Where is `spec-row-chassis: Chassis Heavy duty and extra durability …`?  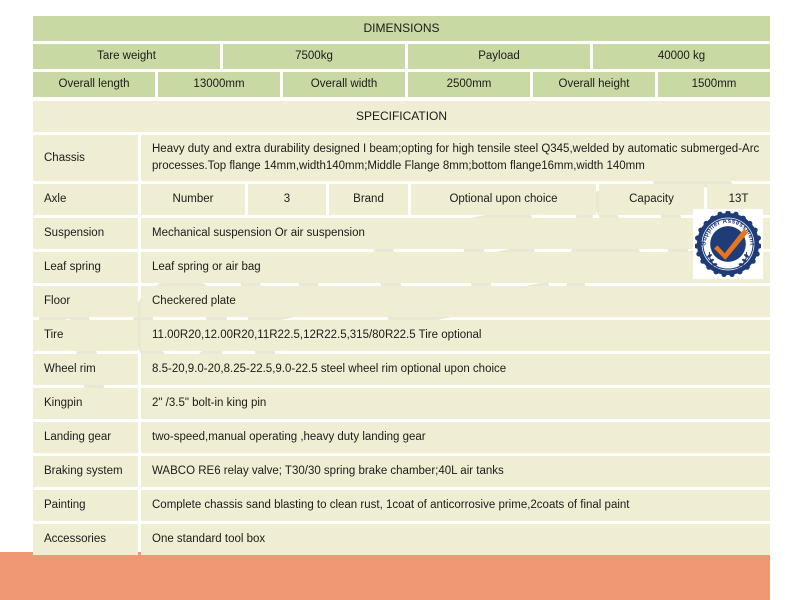
spec-row-chassis: Chassis Heavy duty and extra durability … is located at coordinates (401, 158).